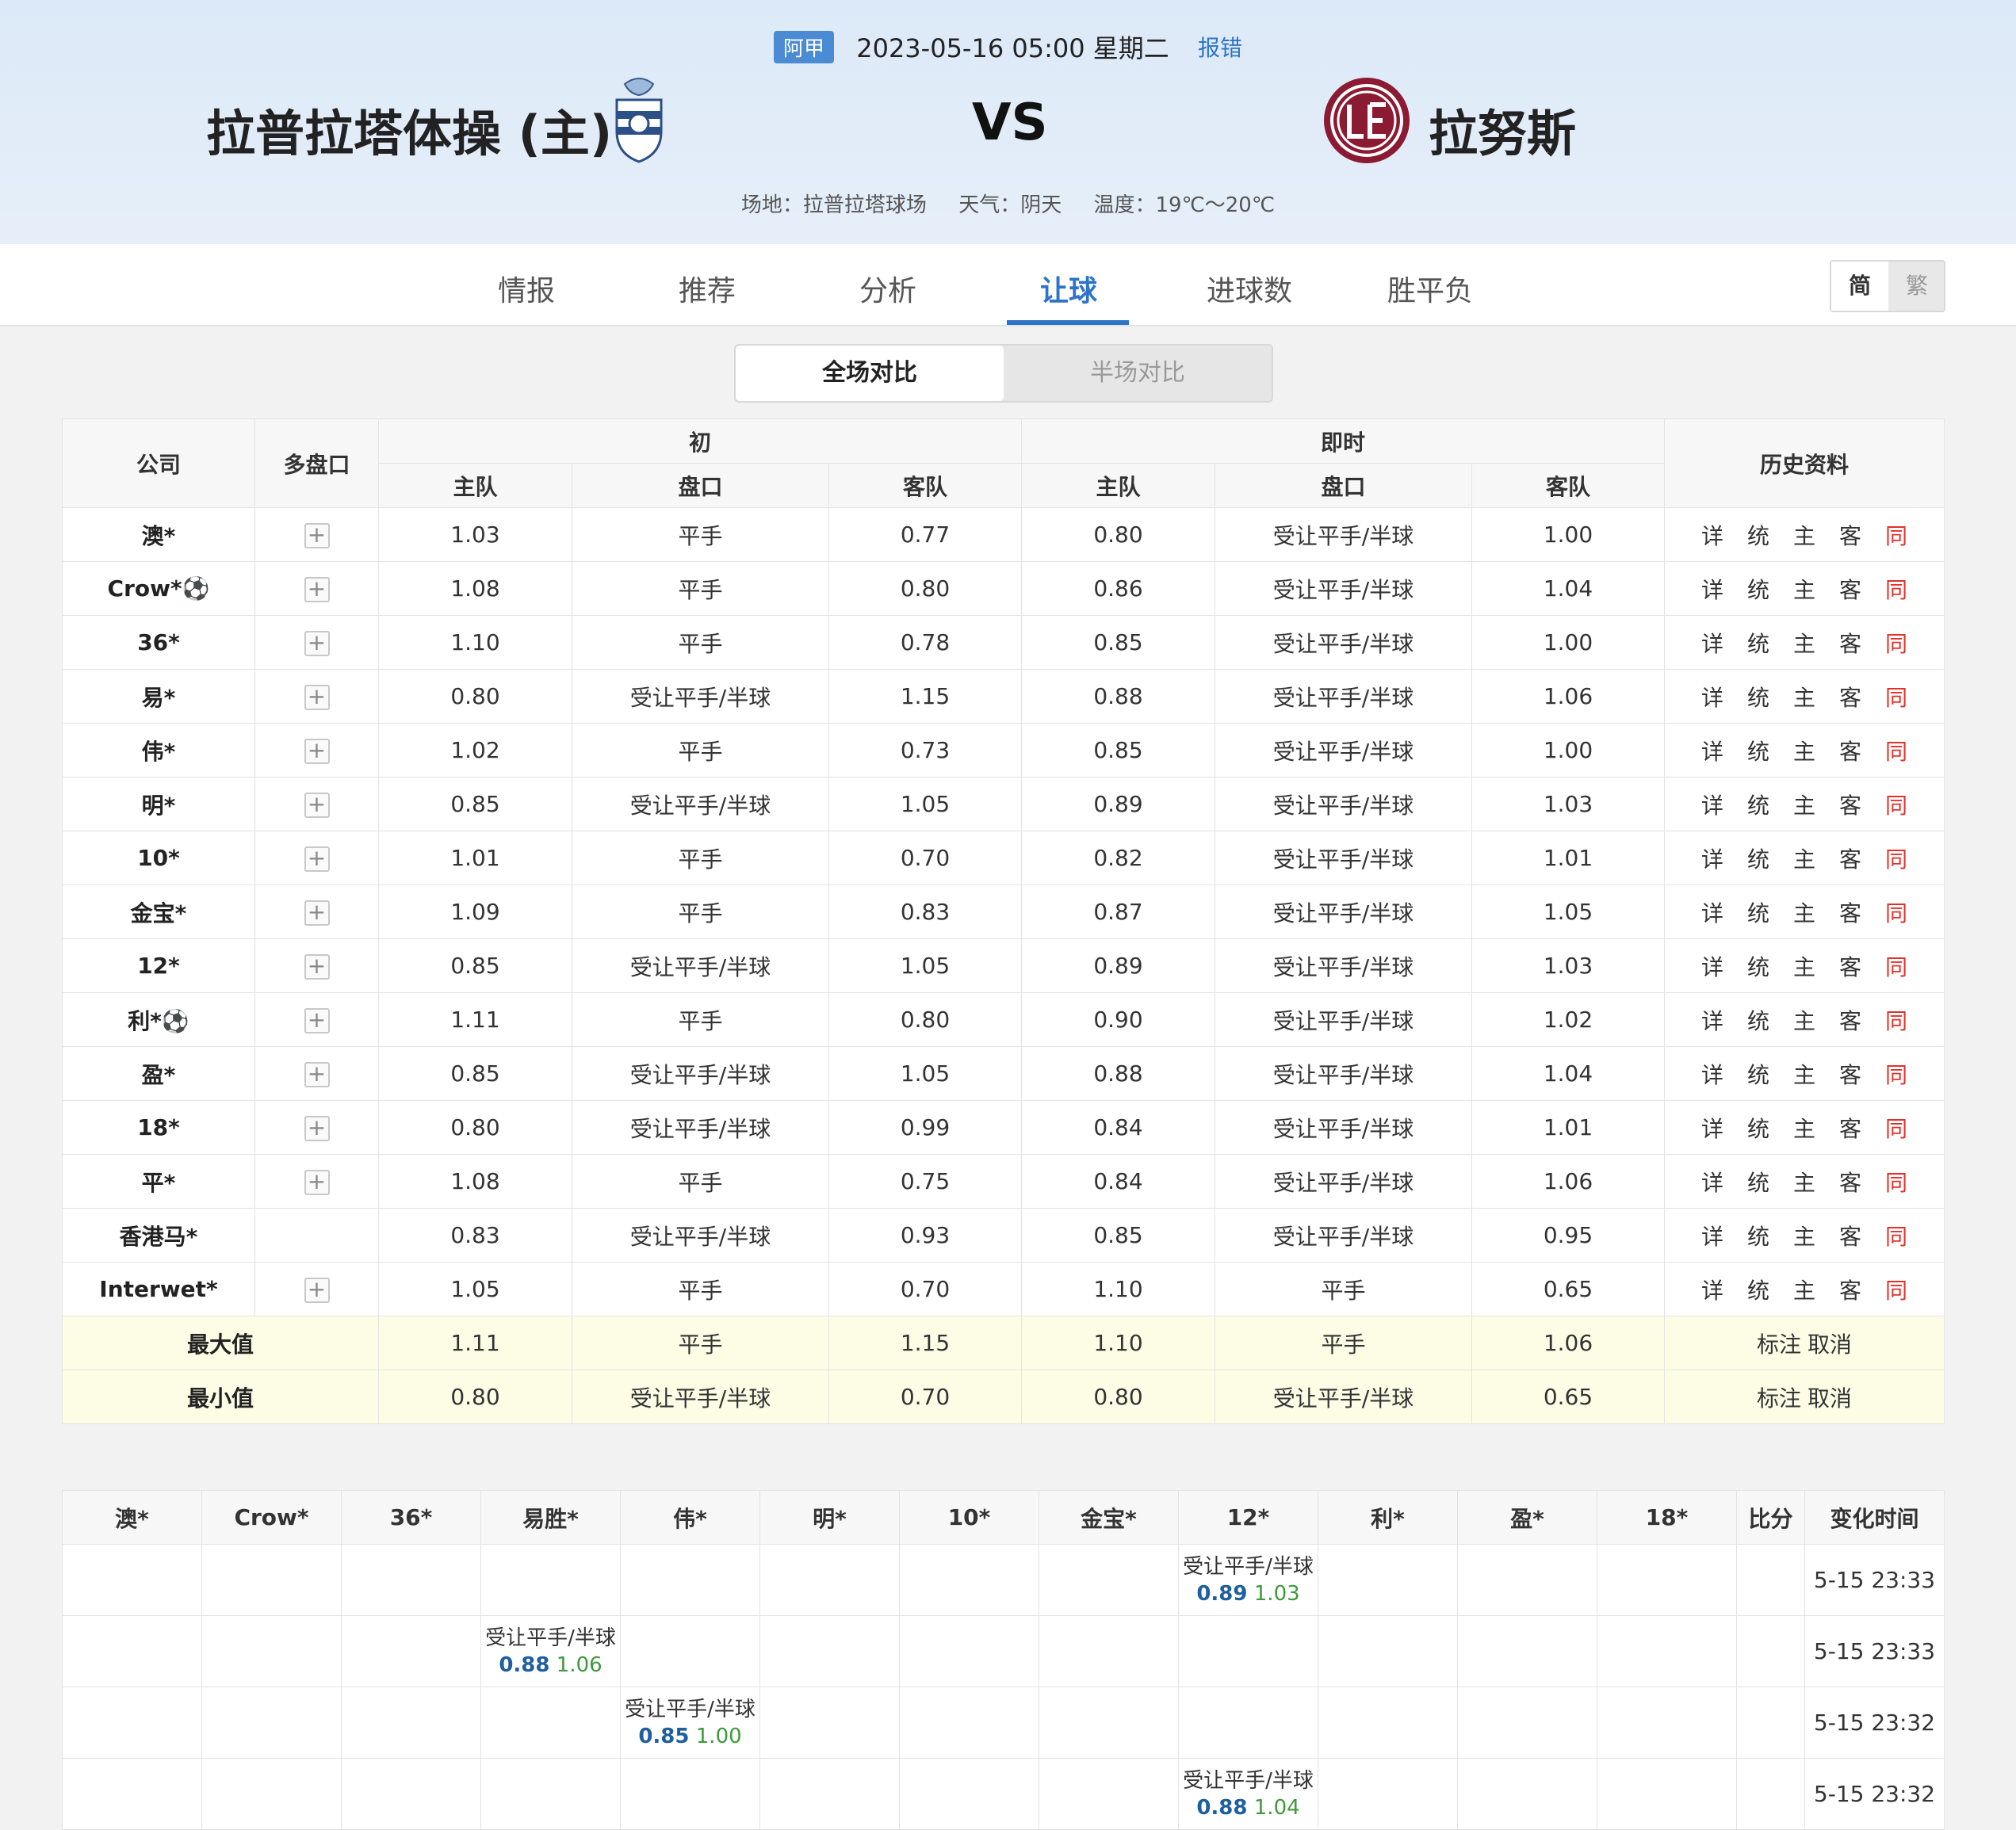 This screenshot has height=1830, width=2016. What do you see at coordinates (870, 373) in the screenshot?
I see `full-match-compare-button: 全场对比` at bounding box center [870, 373].